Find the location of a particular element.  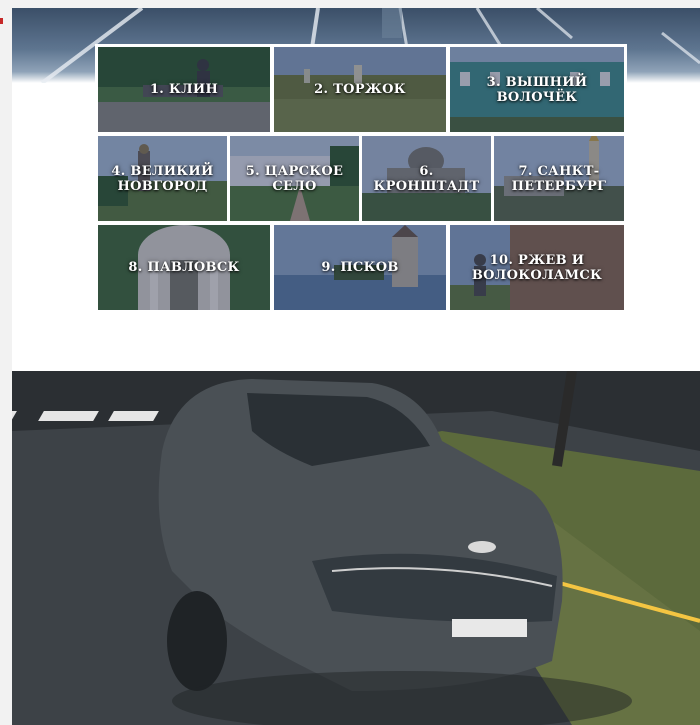

tile-label: 9. ПСКОВ is located at coordinates (360, 267).